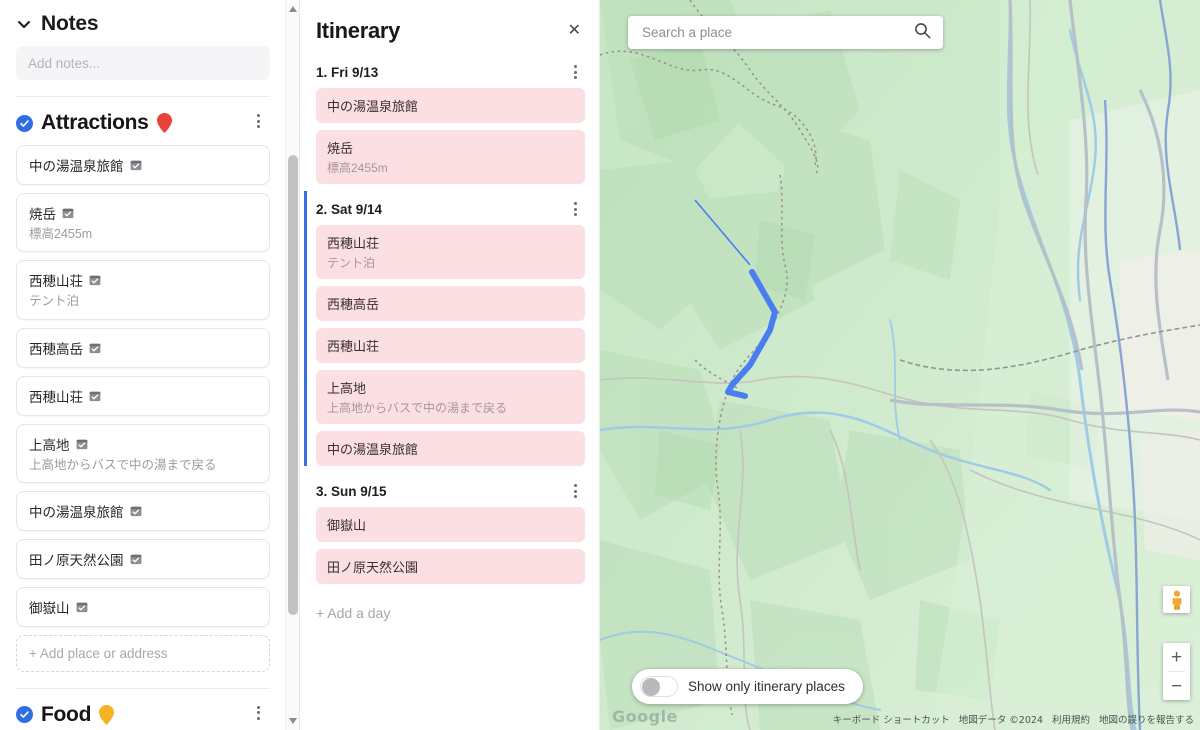 This screenshot has width=1200, height=730. Describe the element at coordinates (49, 445) in the screenshot. I see `place-name: 上高地` at that location.